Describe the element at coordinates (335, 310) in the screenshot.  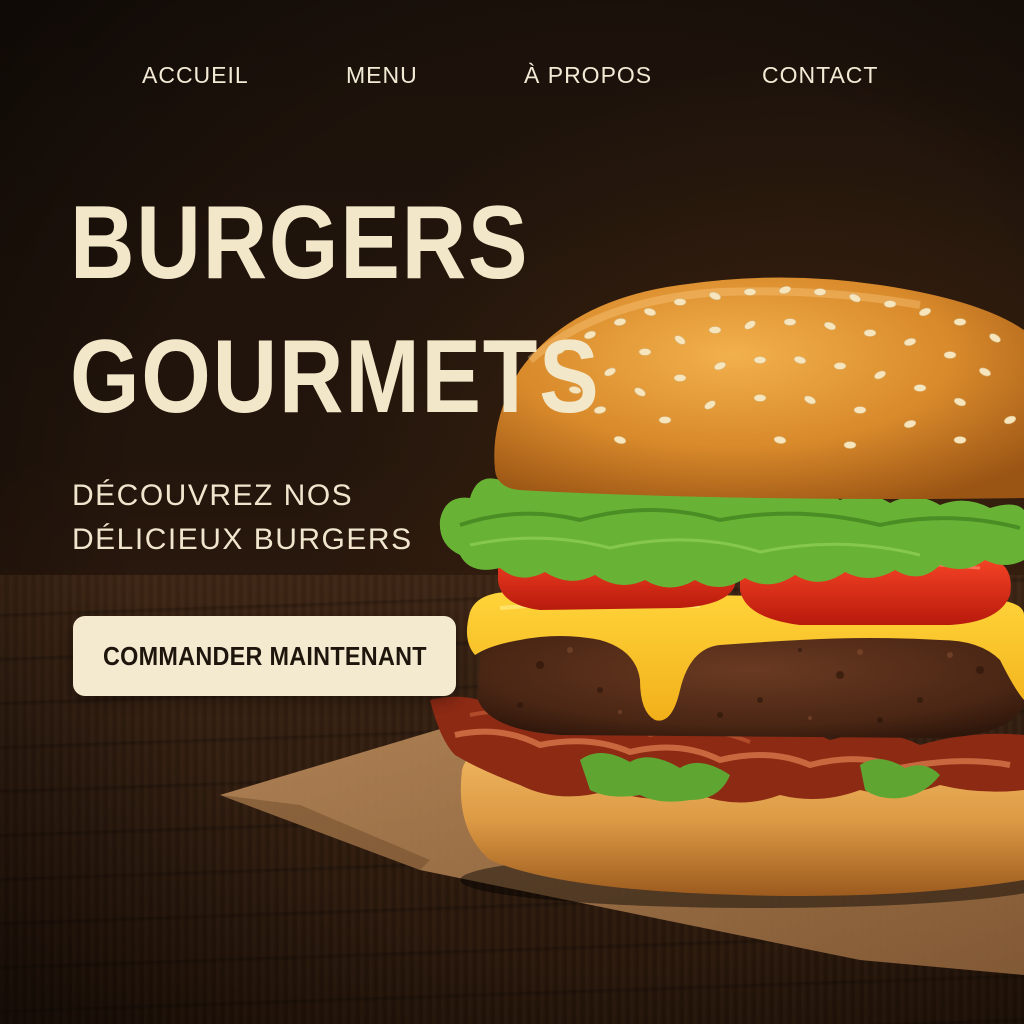
I see `hero-title: BURGERS GOURMETS` at that location.